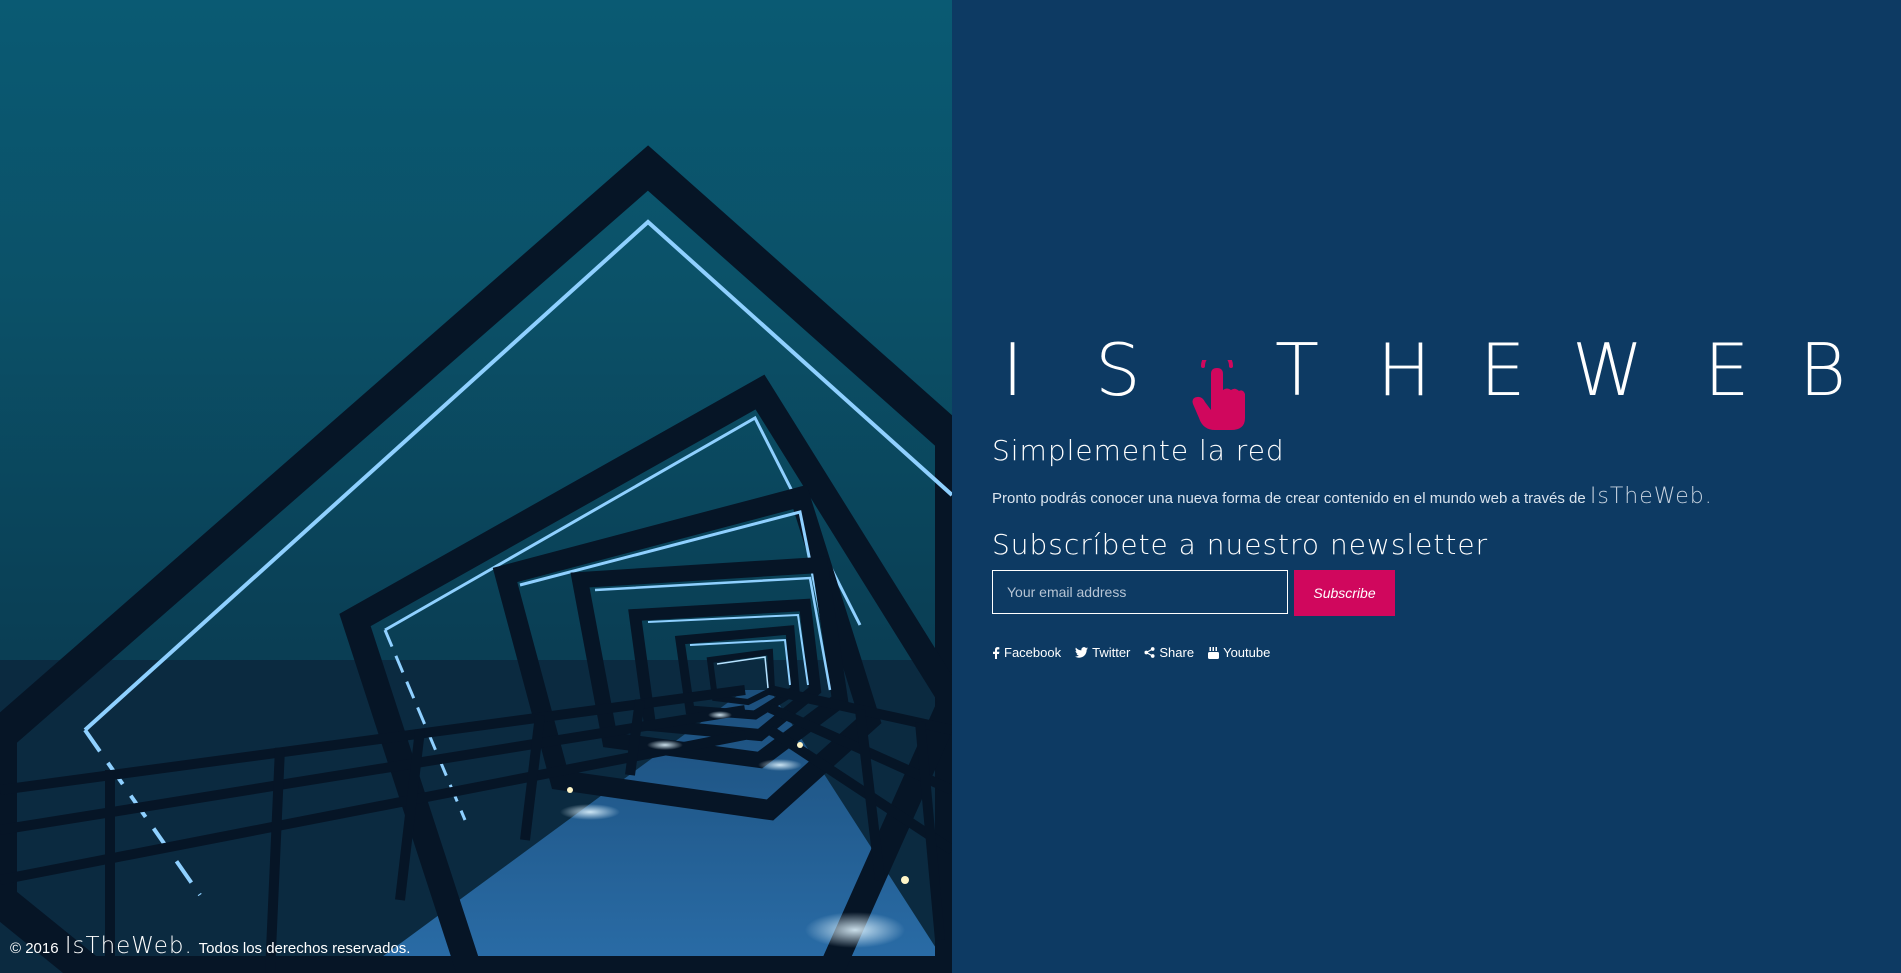  I want to click on social-links: Facebook Twitter Share Youtube, so click(1131, 652).